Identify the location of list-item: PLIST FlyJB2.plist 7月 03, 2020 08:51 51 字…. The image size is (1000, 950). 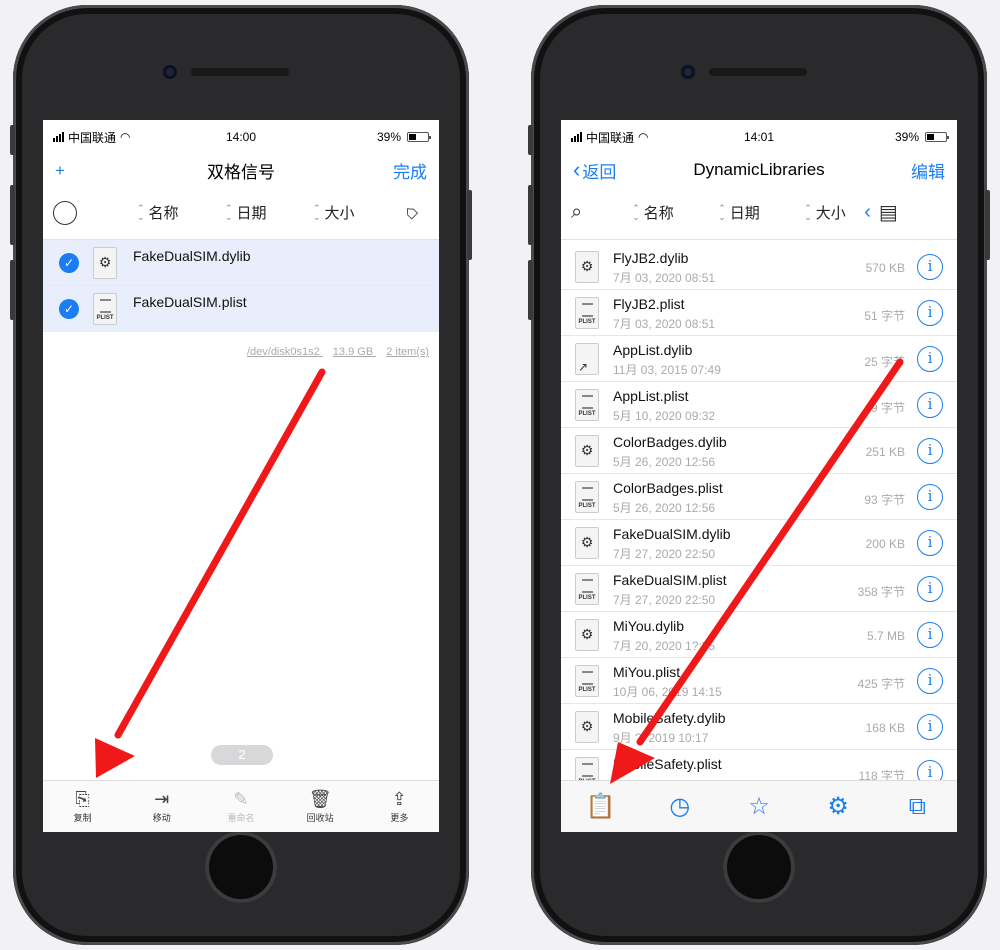
(759, 313).